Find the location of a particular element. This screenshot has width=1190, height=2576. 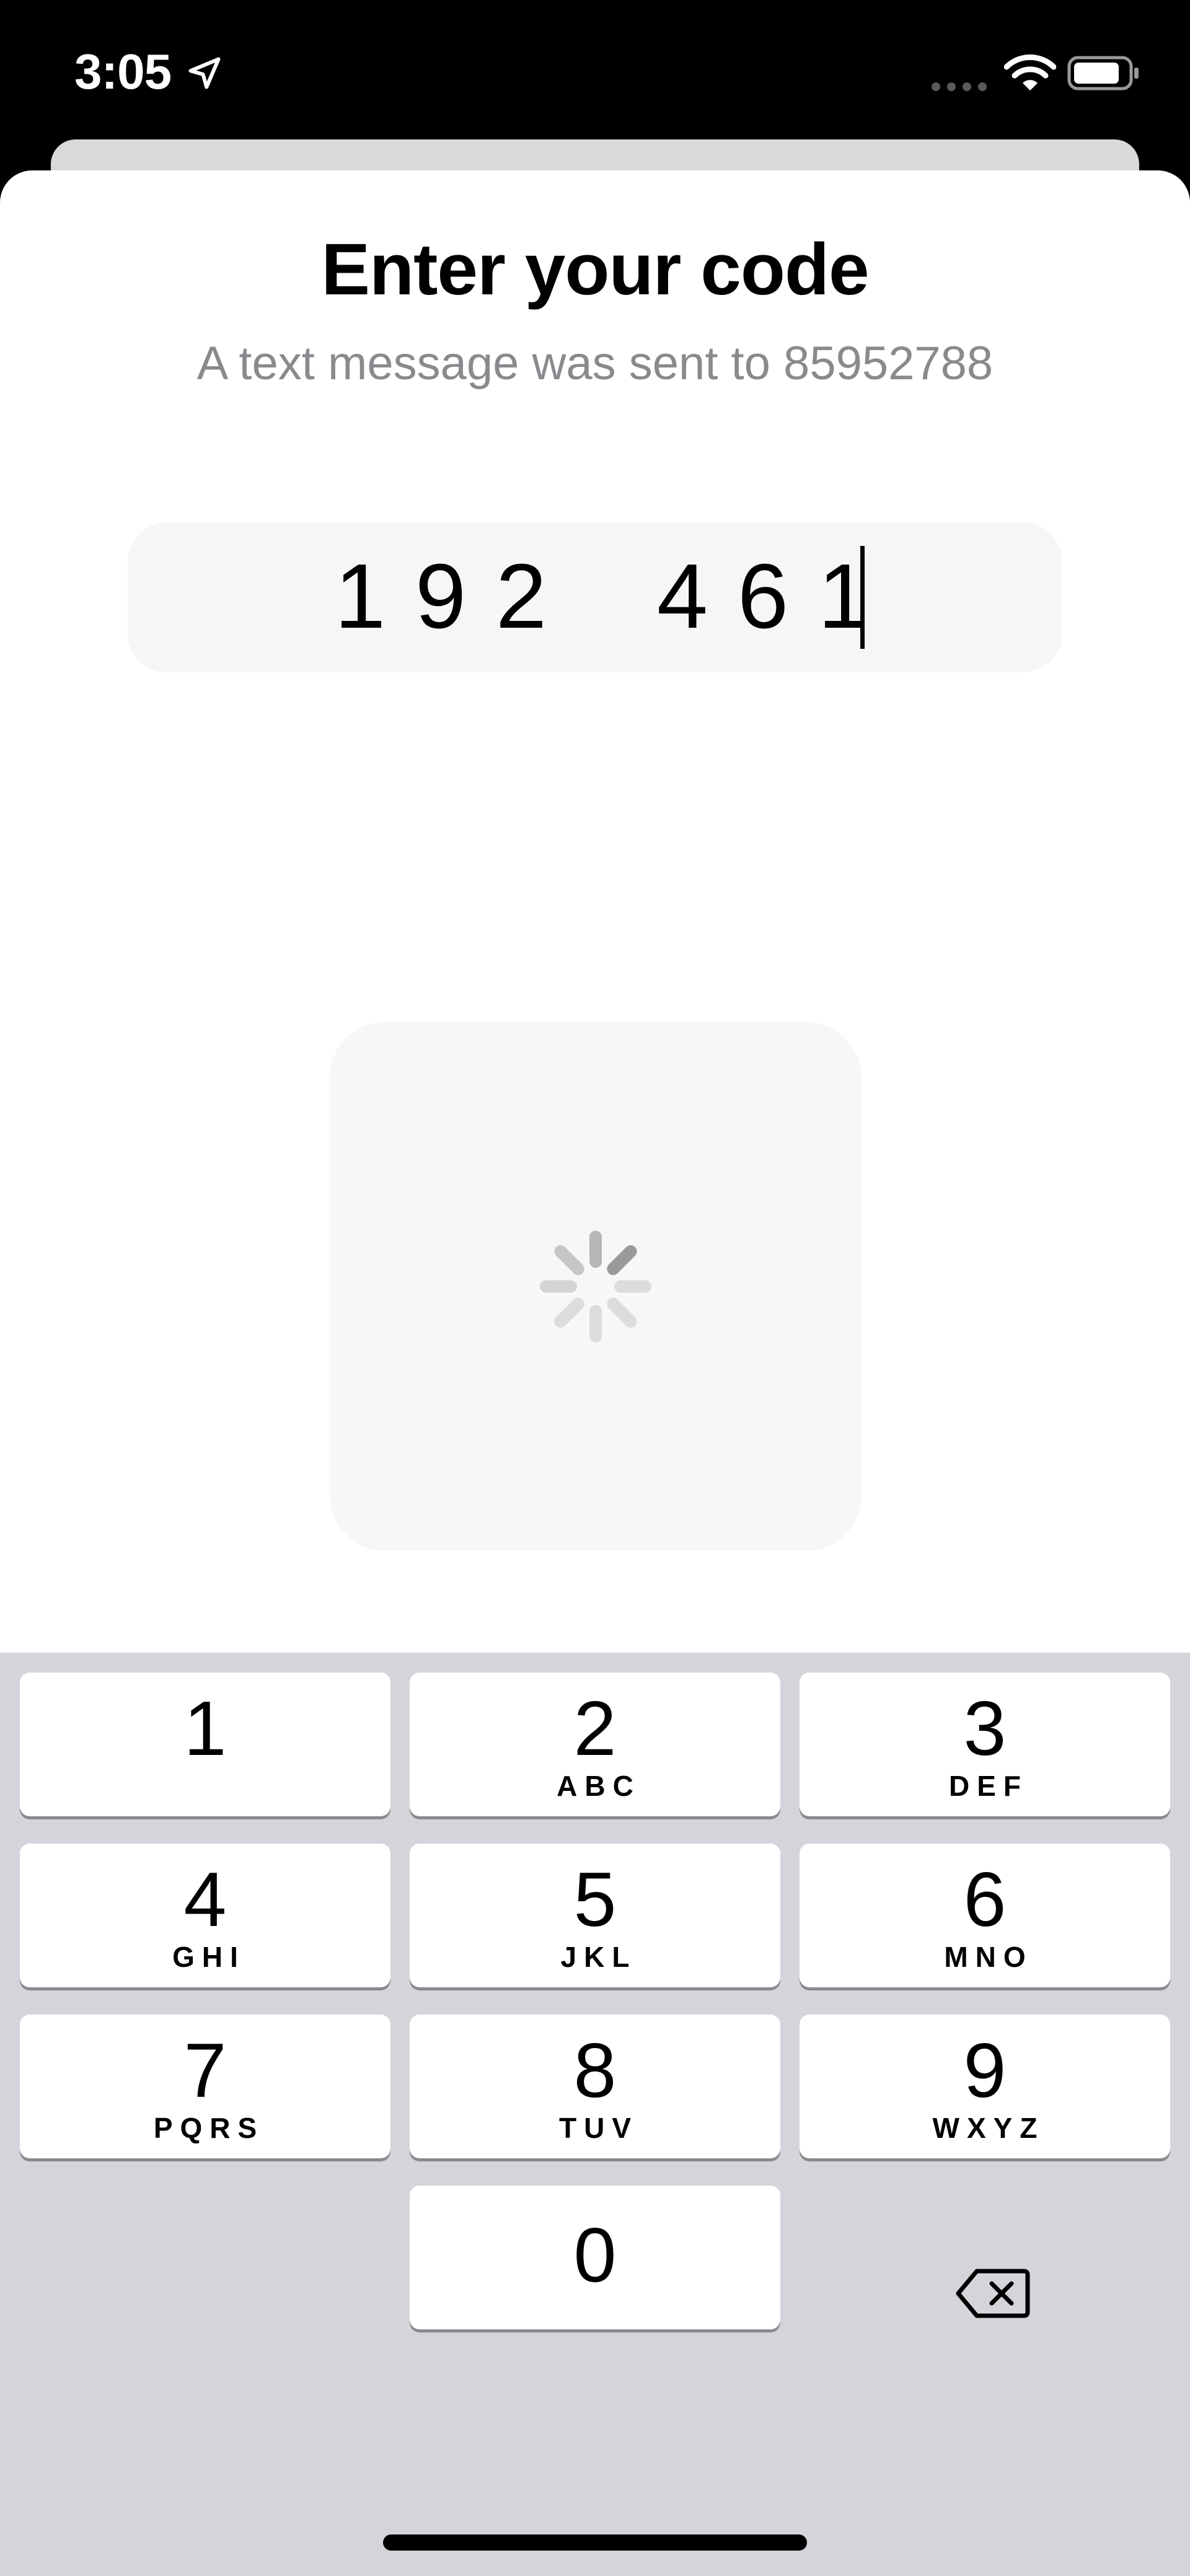

key-0: 0 is located at coordinates (595, 2257).